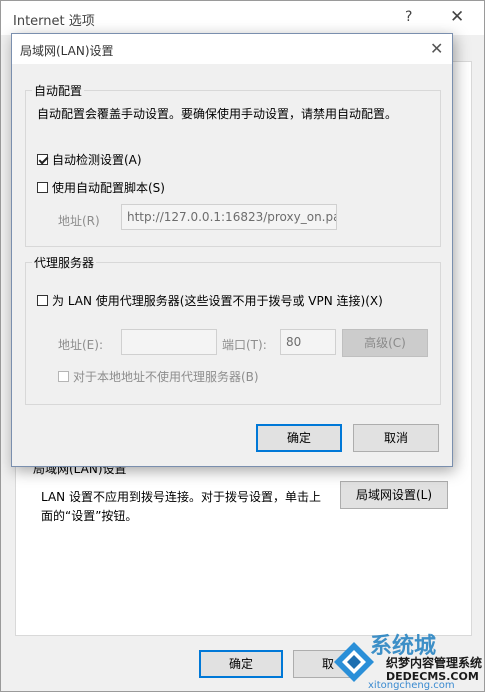  I want to click on dialog-close-icon: ✕, so click(436, 48).